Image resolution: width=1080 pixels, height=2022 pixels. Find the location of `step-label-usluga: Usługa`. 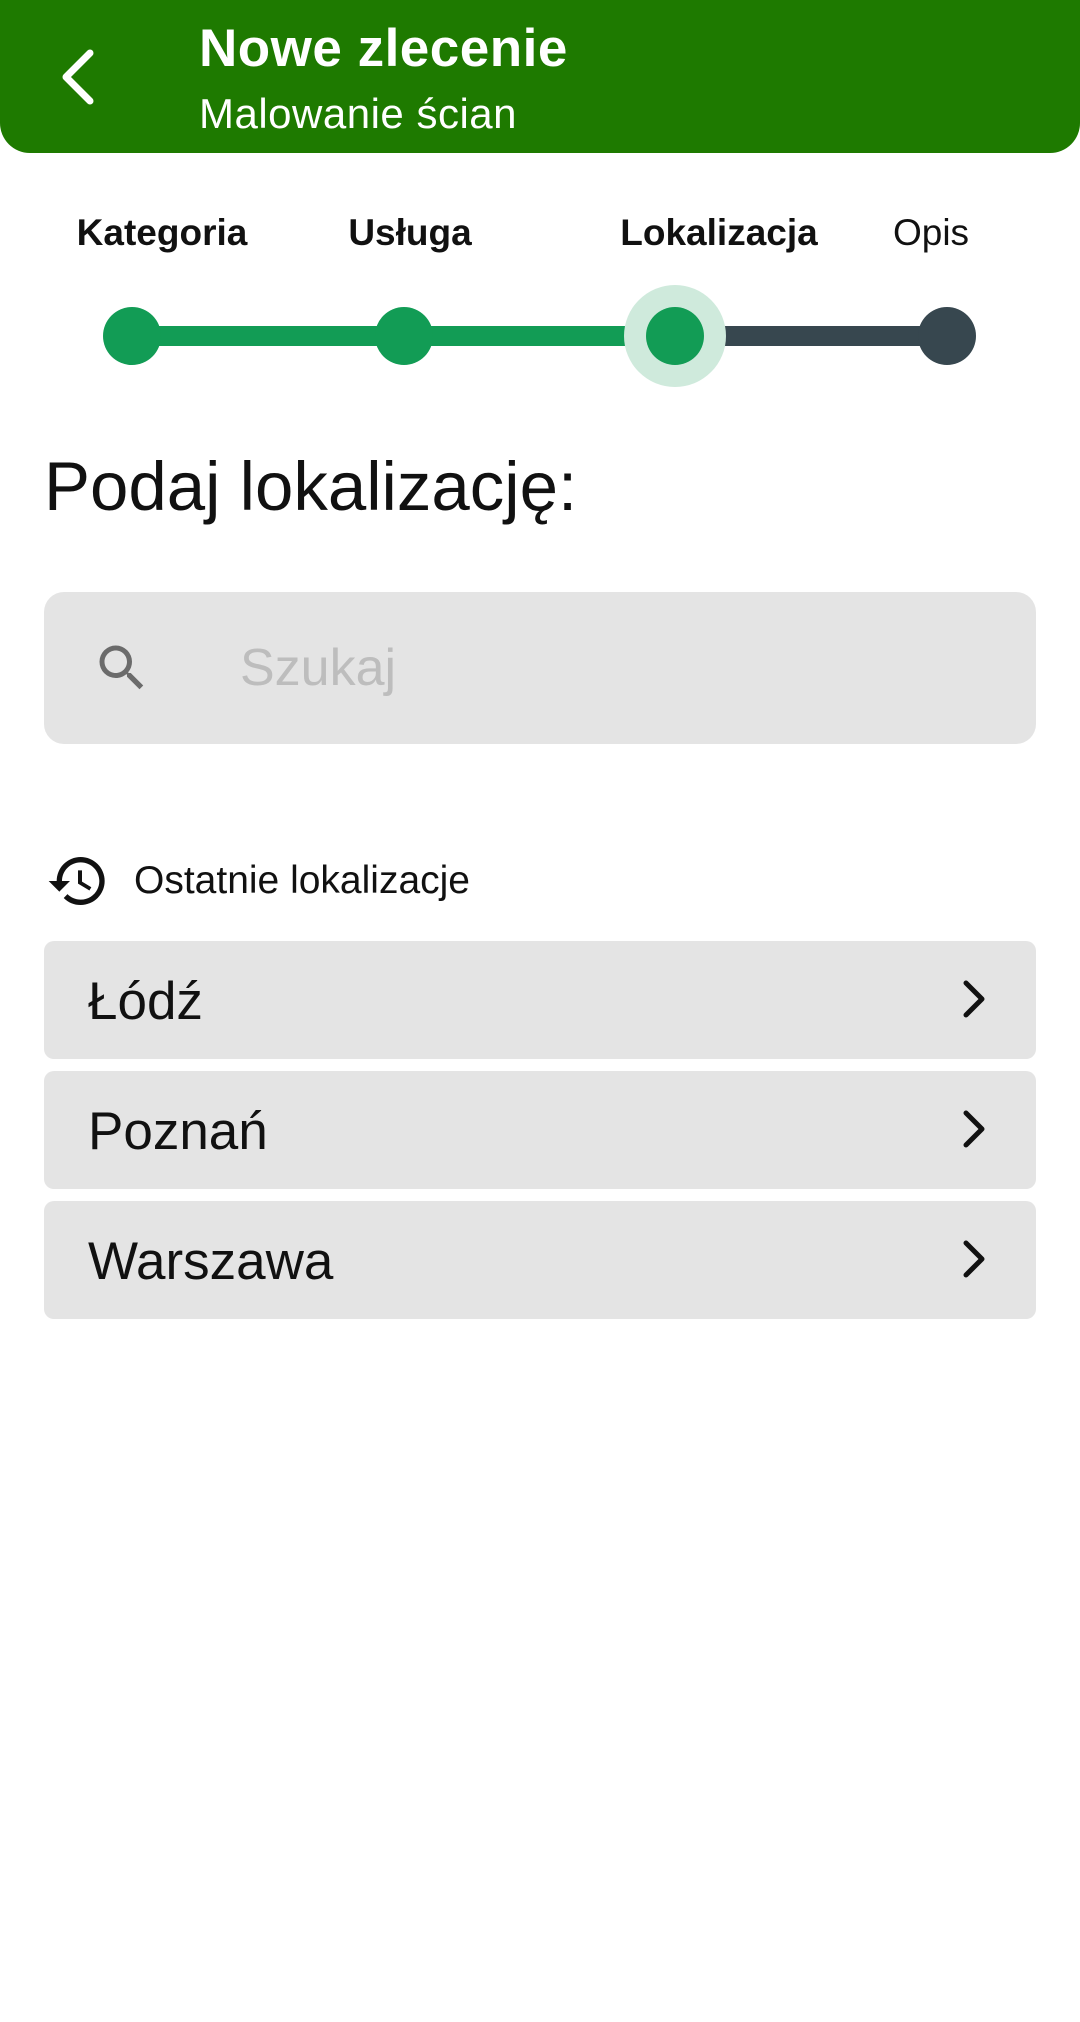

step-label-usluga: Usługa is located at coordinates (410, 232).